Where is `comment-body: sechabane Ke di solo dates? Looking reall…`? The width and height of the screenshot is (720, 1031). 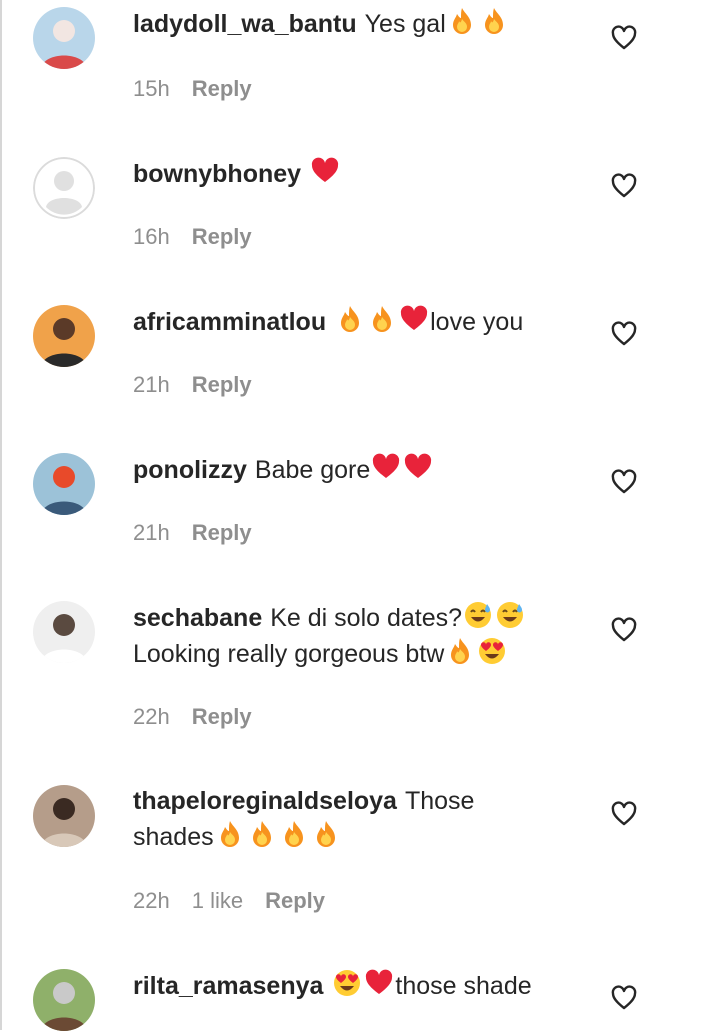 comment-body: sechabane Ke di solo dates? Looking reall… is located at coordinates (358, 636).